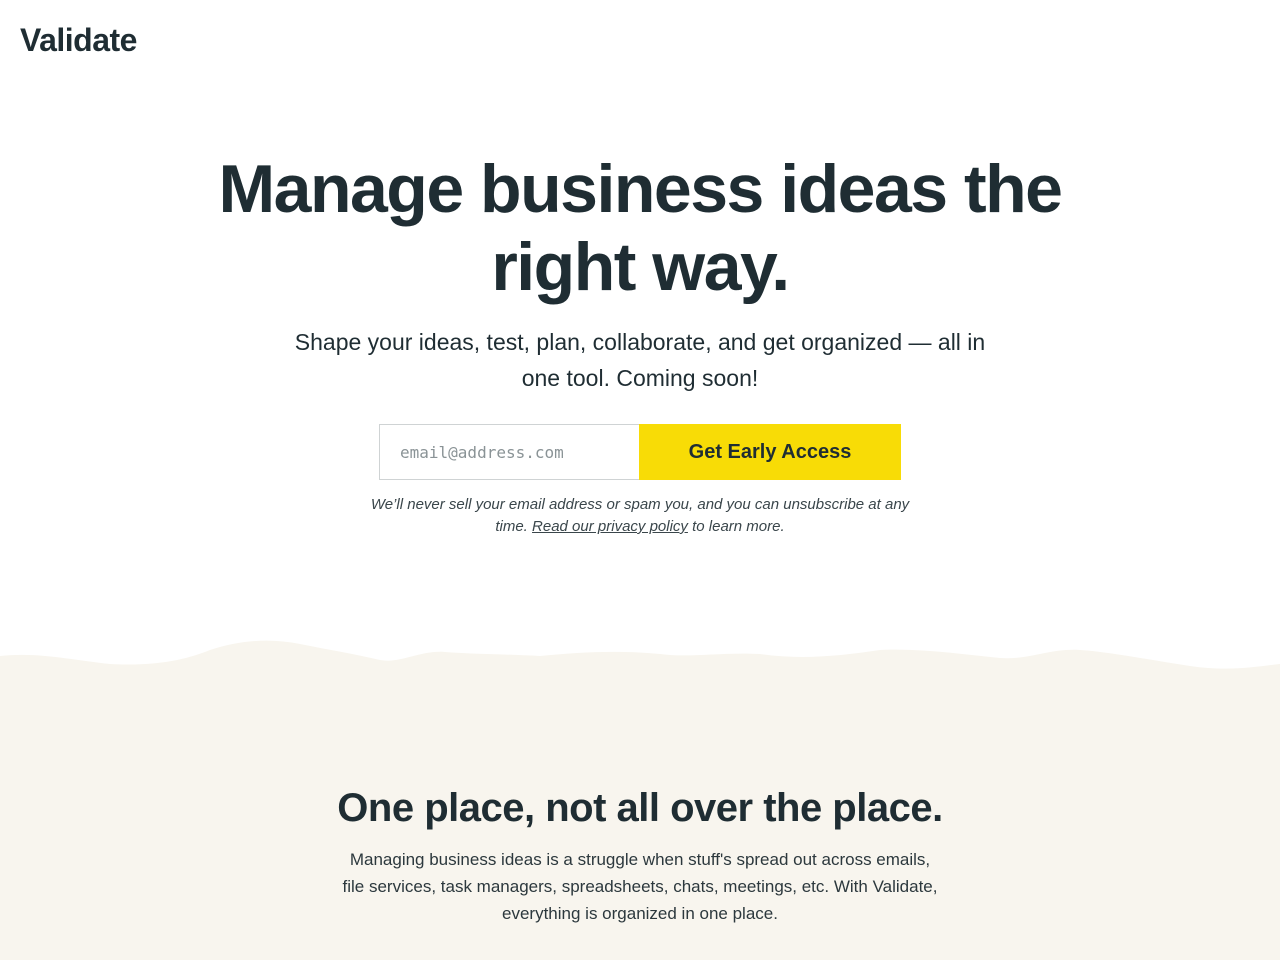  What do you see at coordinates (640, 665) in the screenshot?
I see `torn-paper-divider` at bounding box center [640, 665].